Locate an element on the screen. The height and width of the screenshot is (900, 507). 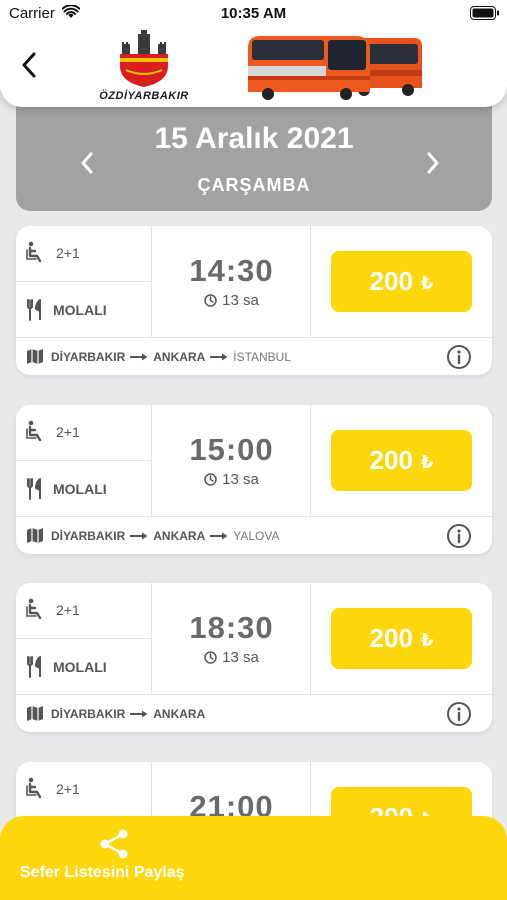
route-stop: İSTANBUL is located at coordinates (262, 357).